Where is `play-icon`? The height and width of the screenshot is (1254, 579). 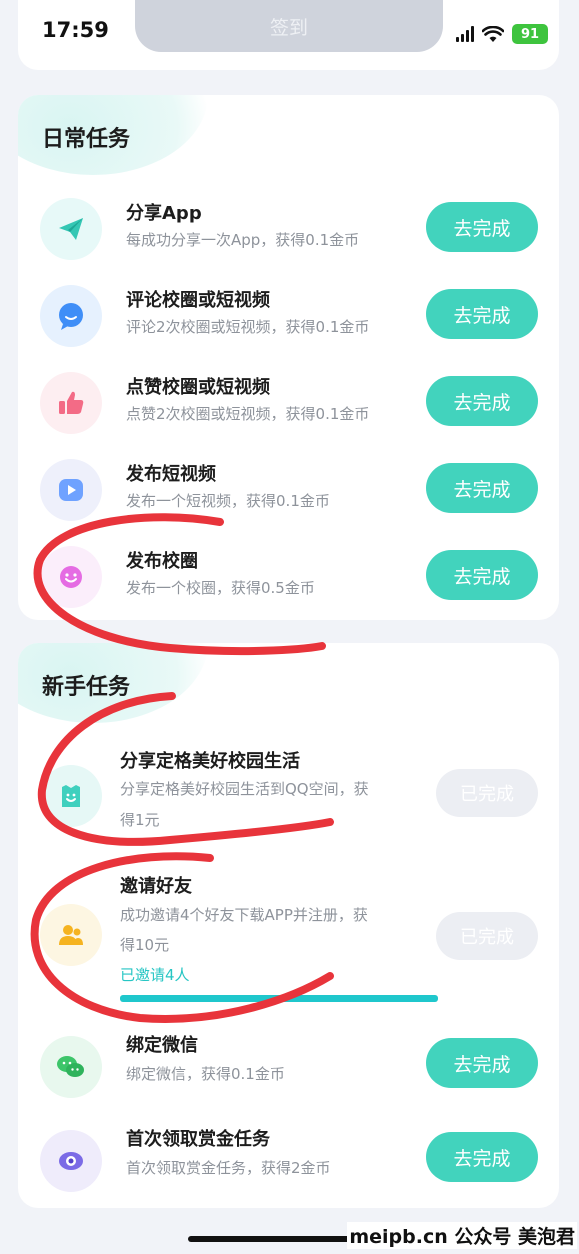 play-icon is located at coordinates (71, 490).